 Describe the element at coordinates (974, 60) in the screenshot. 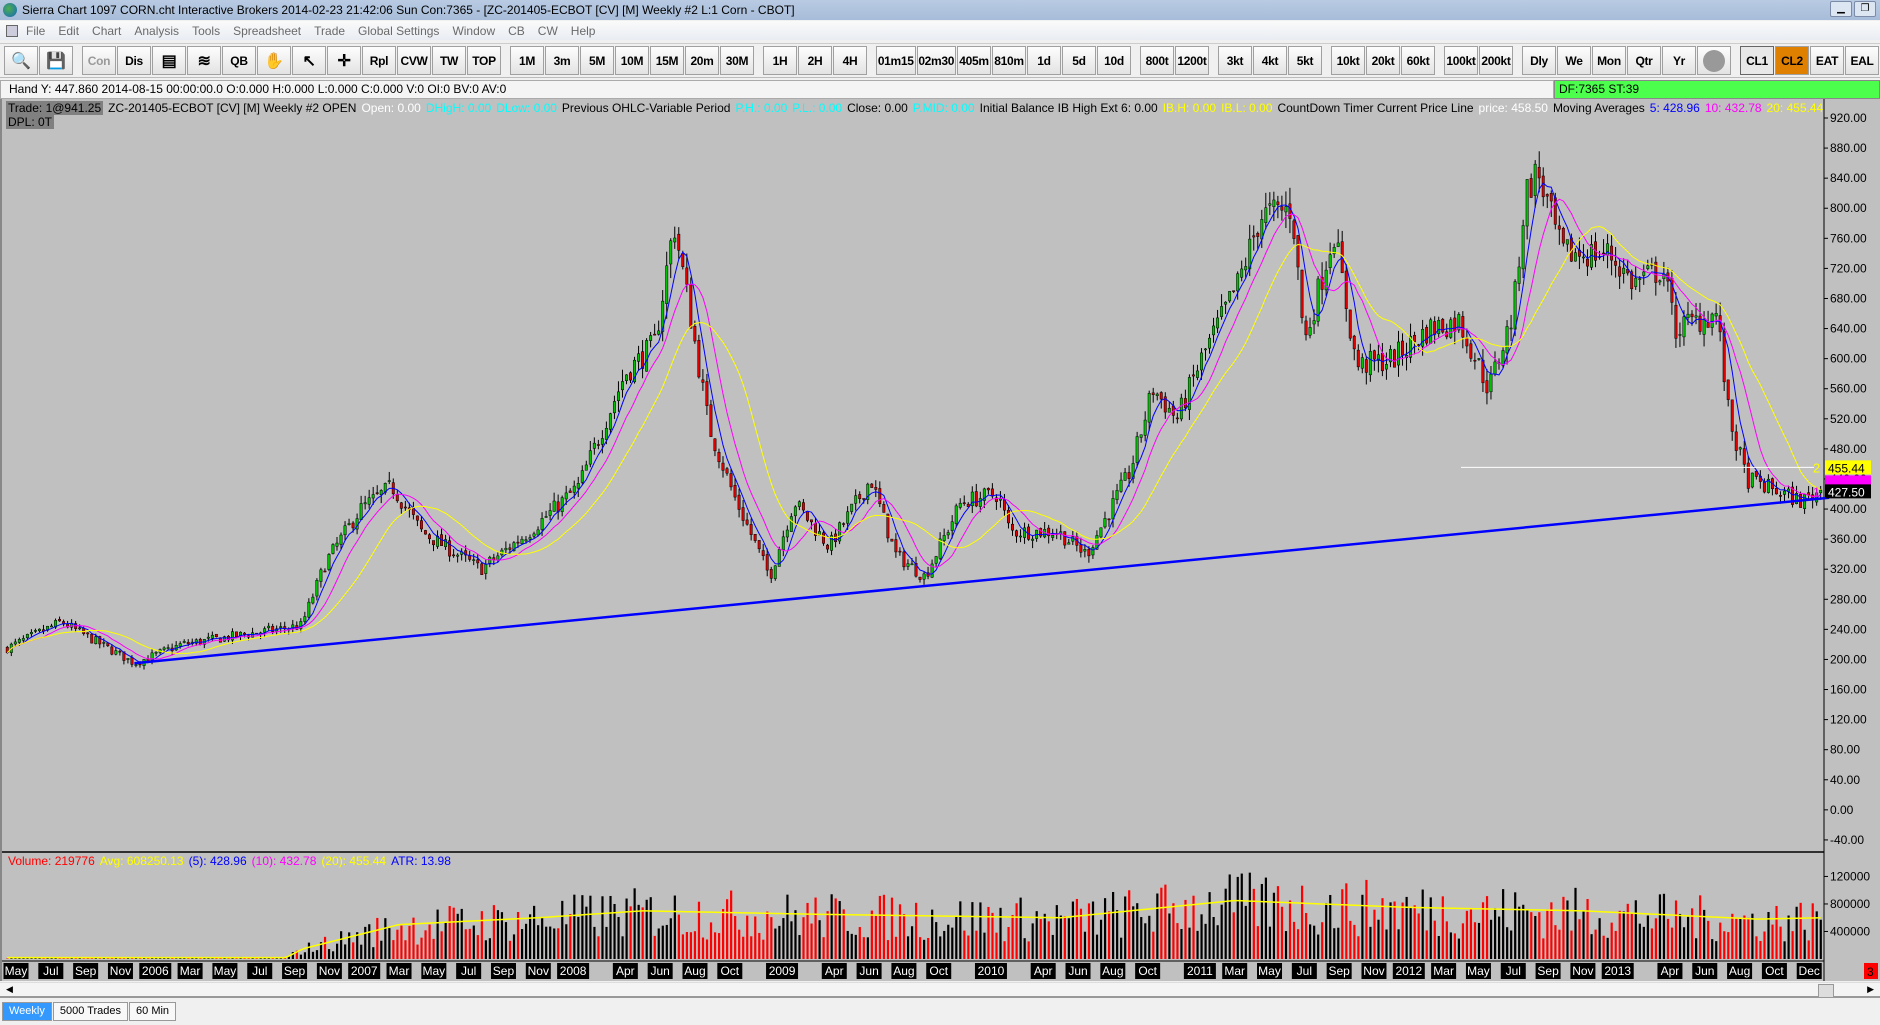

I see `toolbar-button-405m: 405m` at that location.